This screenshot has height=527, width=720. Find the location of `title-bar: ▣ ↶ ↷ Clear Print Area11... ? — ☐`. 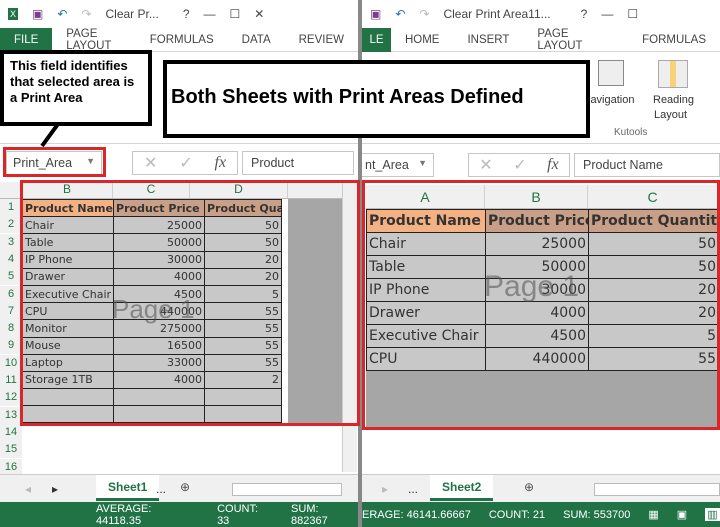

title-bar: ▣ ↶ ↷ Clear Print Area11... ? — ☐ is located at coordinates (541, 14).